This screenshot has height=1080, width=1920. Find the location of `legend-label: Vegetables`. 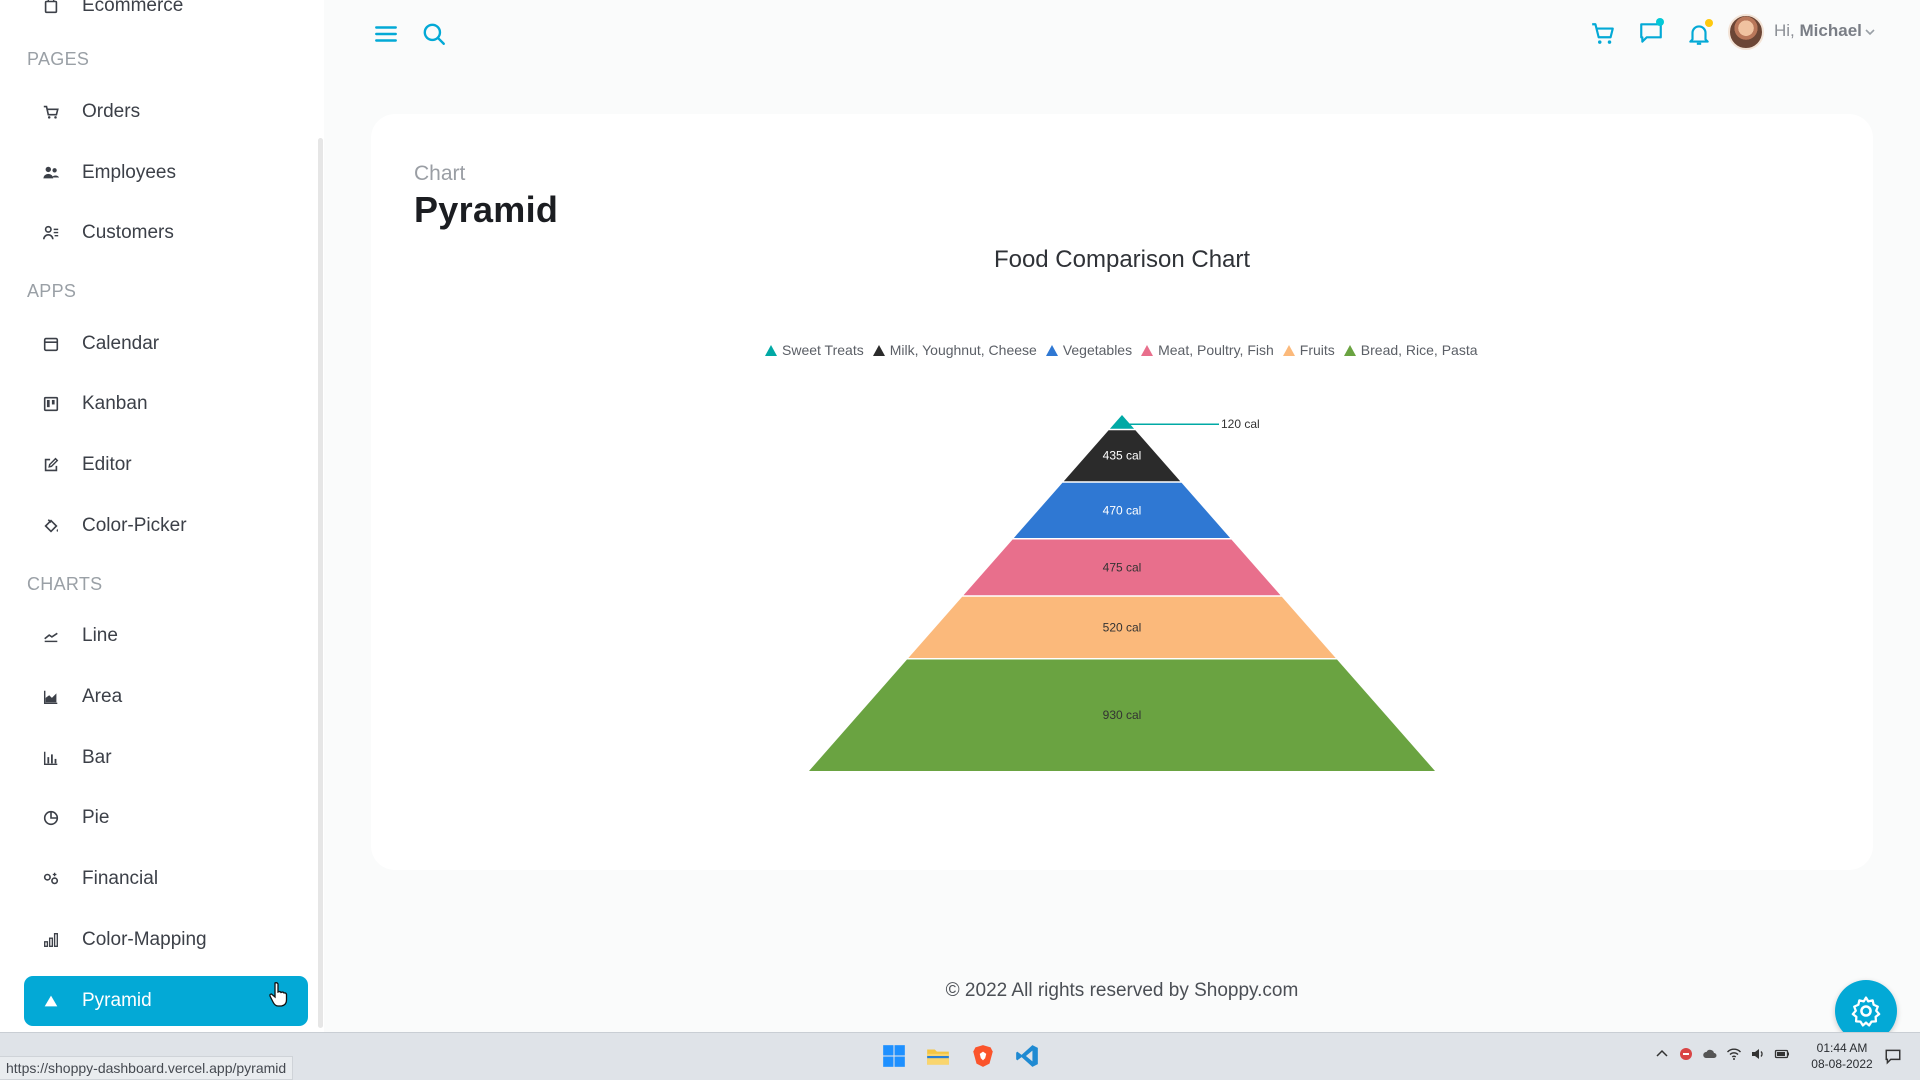

legend-label: Vegetables is located at coordinates (1097, 350).